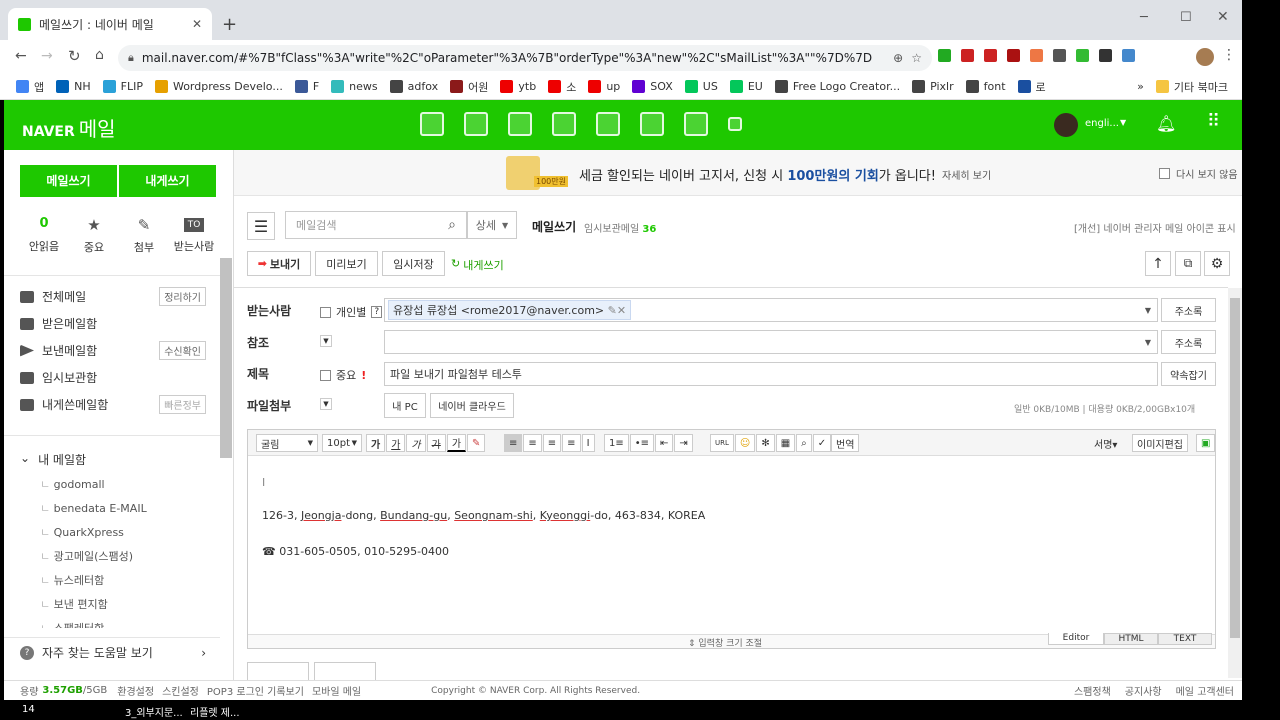 This screenshot has width=1280, height=720. Describe the element at coordinates (472, 405) in the screenshot. I see `naver-cloud-button: 네이버 클라우드` at that location.